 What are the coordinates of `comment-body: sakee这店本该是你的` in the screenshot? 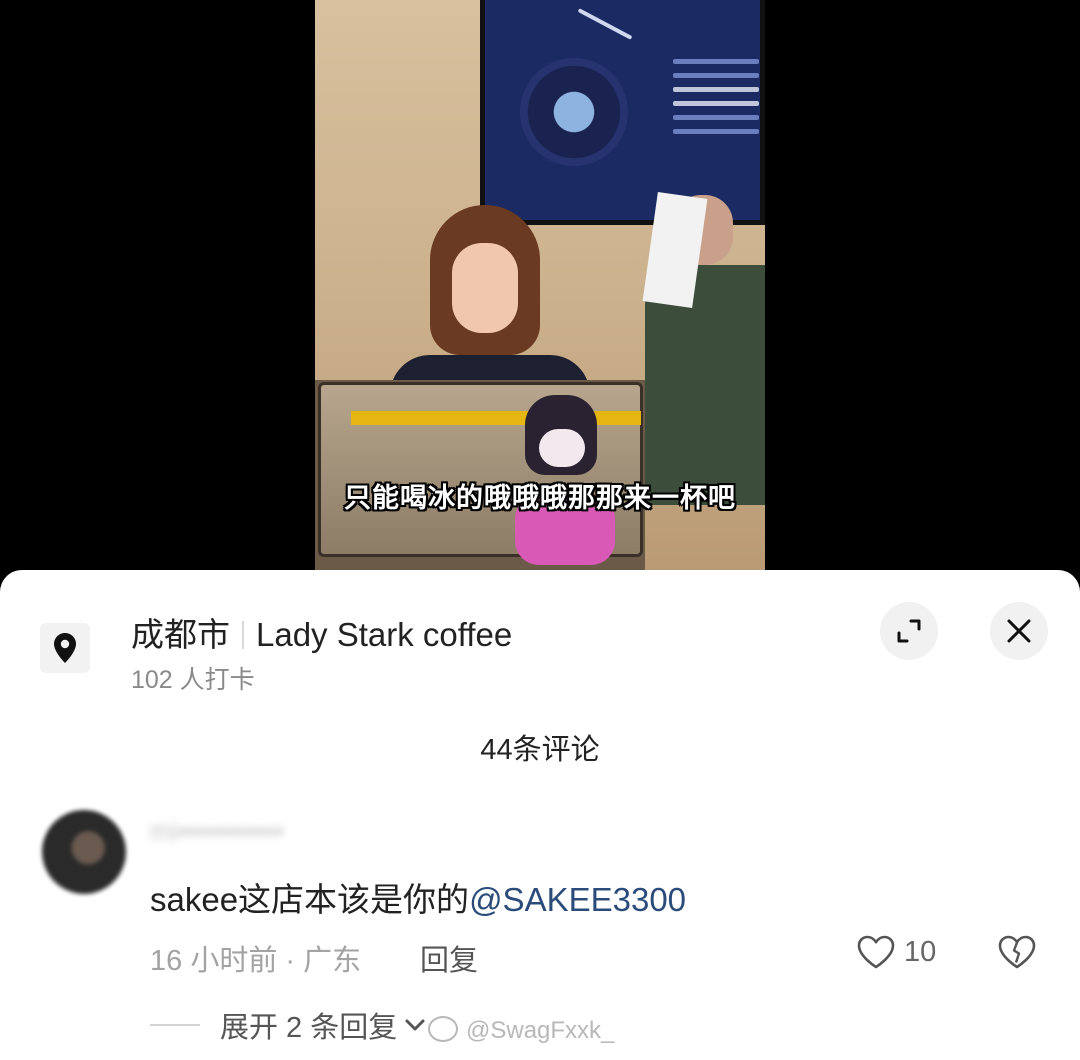 It's located at (310, 899).